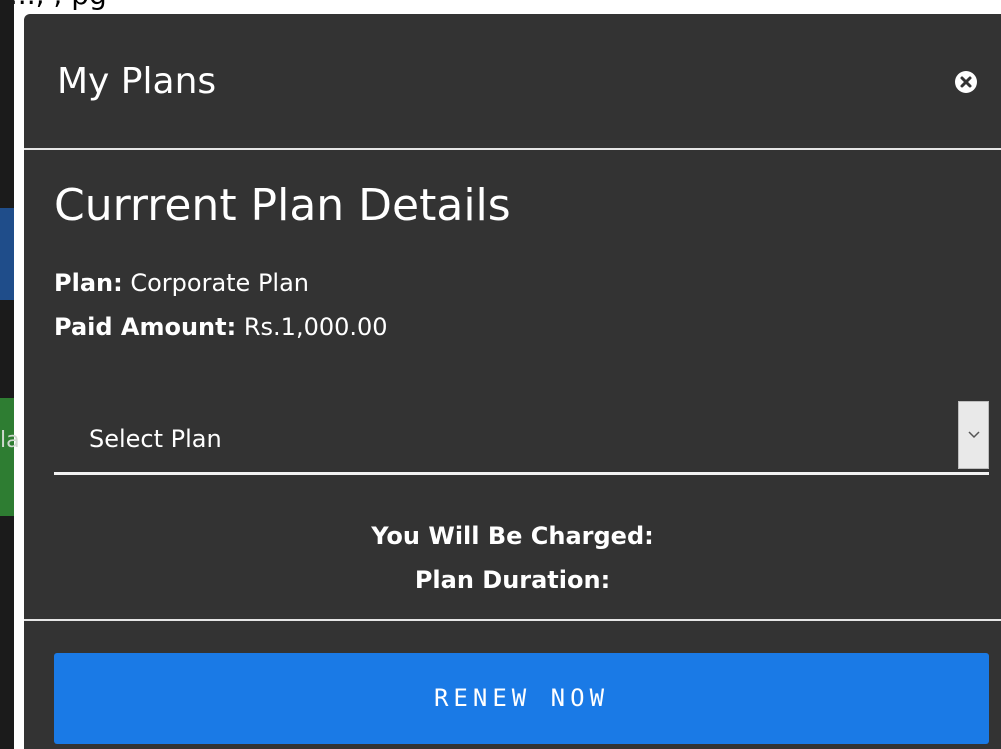 The height and width of the screenshot is (749, 1001). Describe the element at coordinates (10, 440) in the screenshot. I see `background-label-fragment: la` at that location.